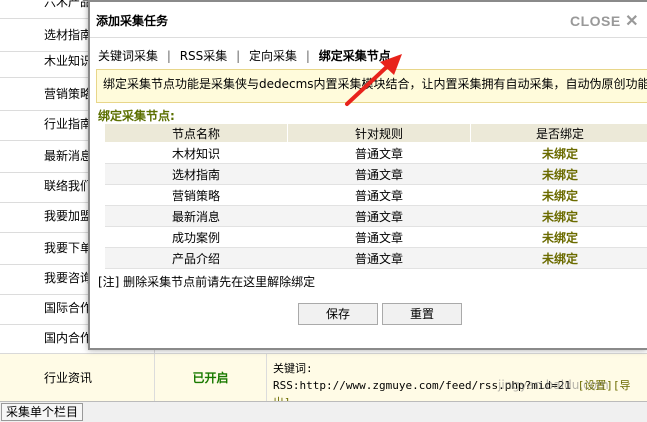 The image size is (647, 422). What do you see at coordinates (196, 237) in the screenshot?
I see `node-name-cell: 成功案例` at bounding box center [196, 237].